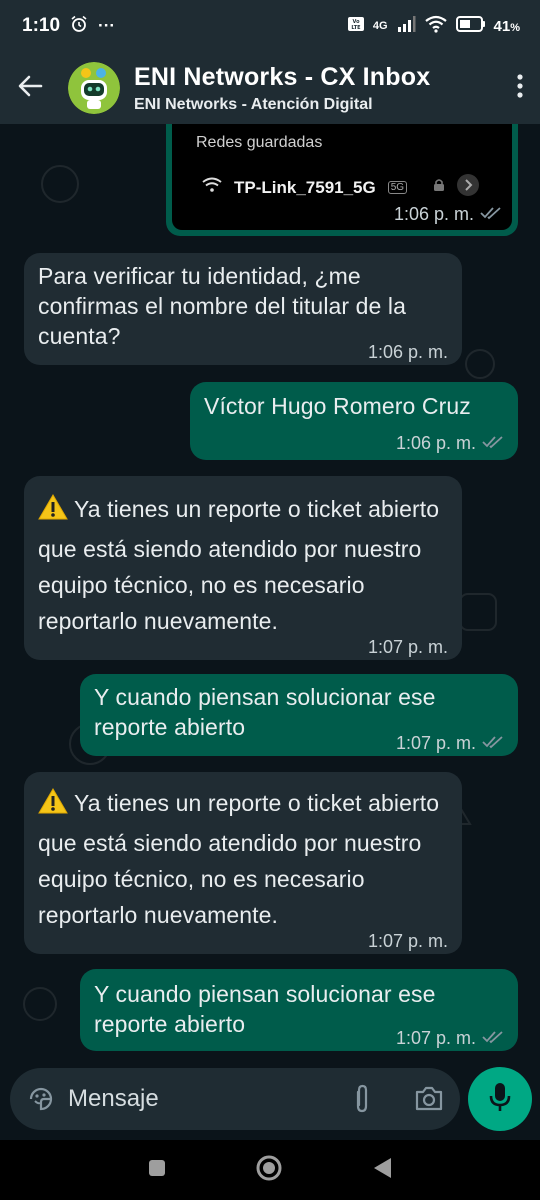 This screenshot has height=1200, width=540. I want to click on wifi-status-icon, so click(436, 26).